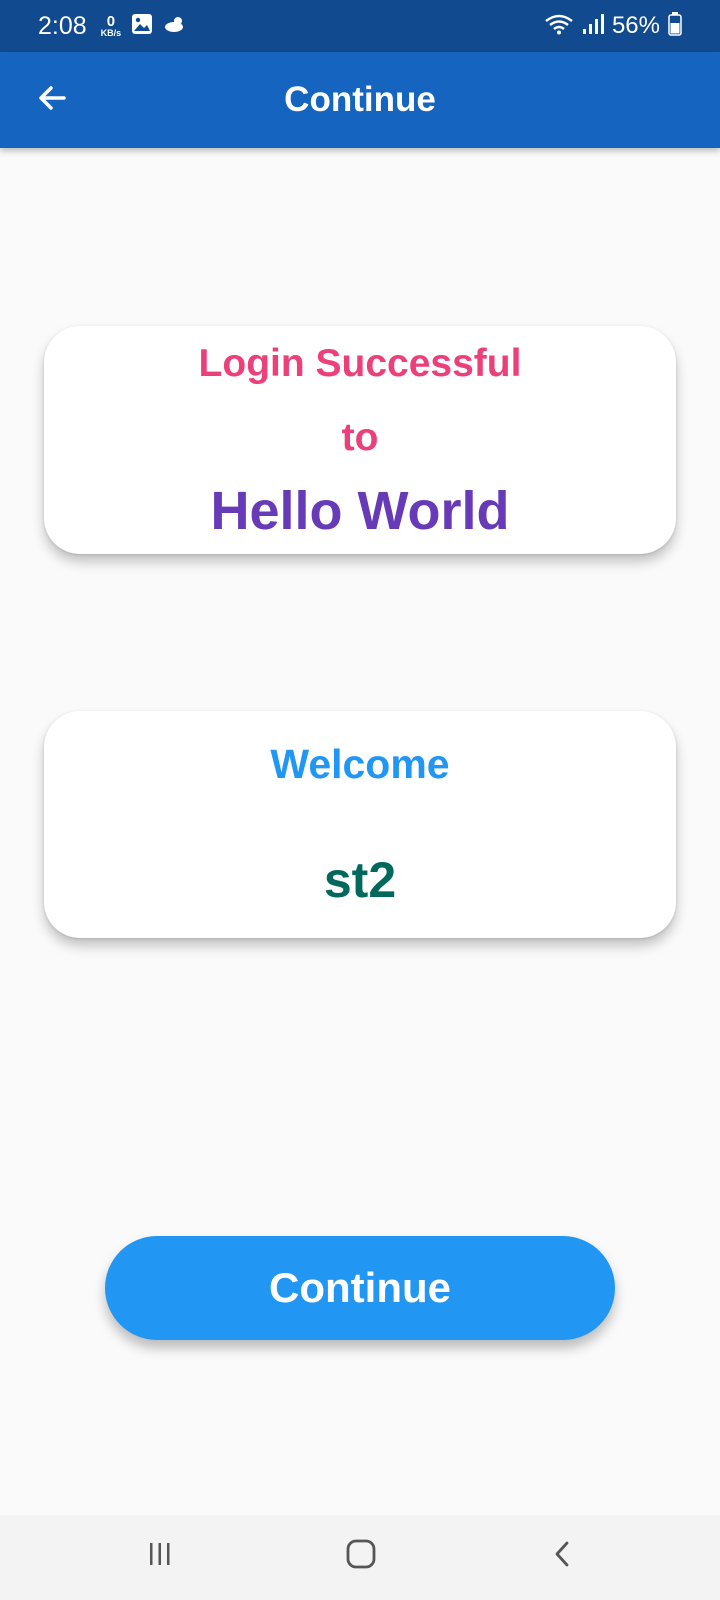 The width and height of the screenshot is (720, 1600). Describe the element at coordinates (111, 21) in the screenshot. I see `network-speed-value: 0` at that location.